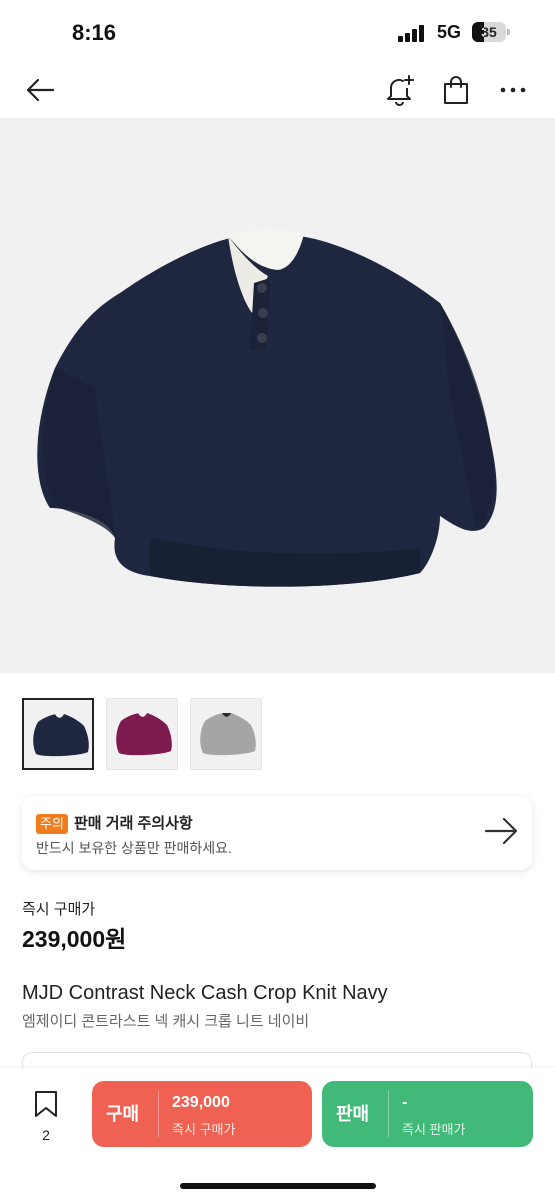 This screenshot has height=1200, width=555. I want to click on bookmark-button: 2, so click(46, 1116).